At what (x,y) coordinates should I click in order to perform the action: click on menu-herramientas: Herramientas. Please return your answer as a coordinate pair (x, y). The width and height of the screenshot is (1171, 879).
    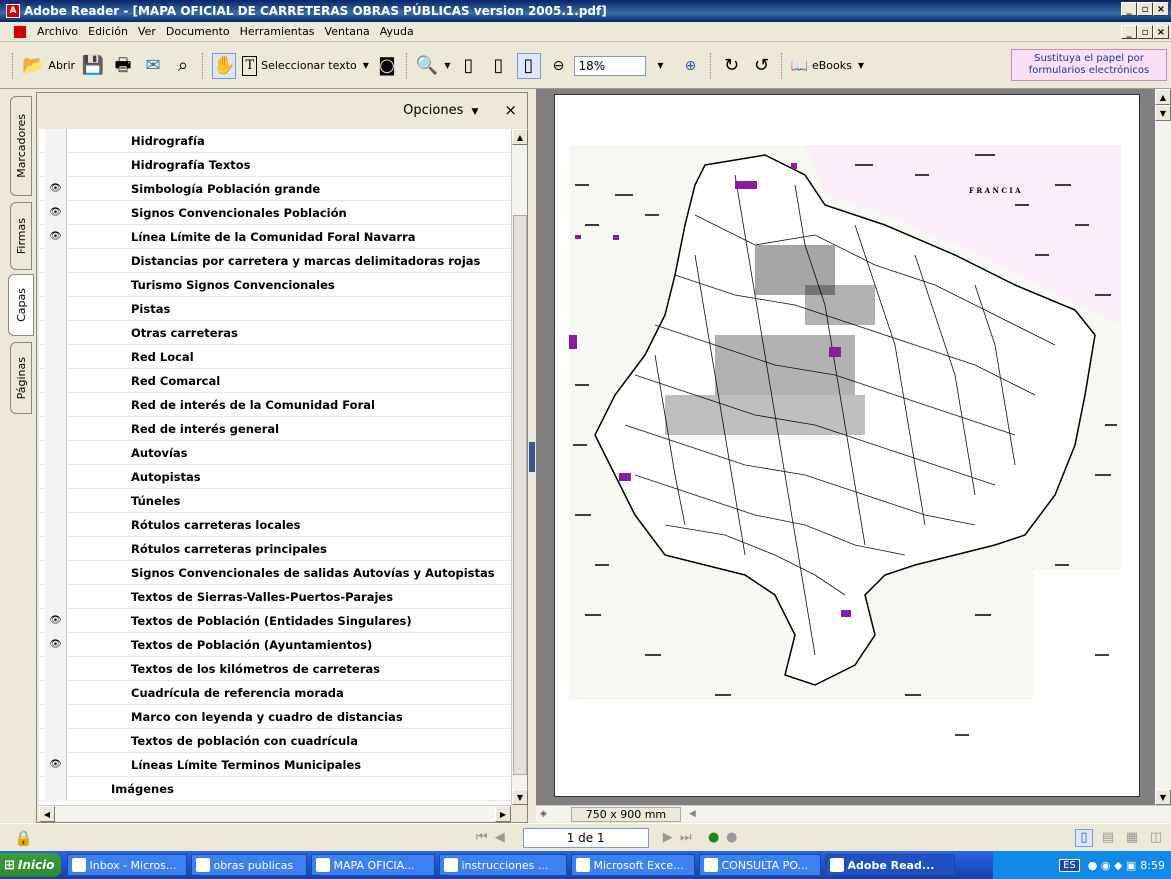
    Looking at the image, I should click on (277, 31).